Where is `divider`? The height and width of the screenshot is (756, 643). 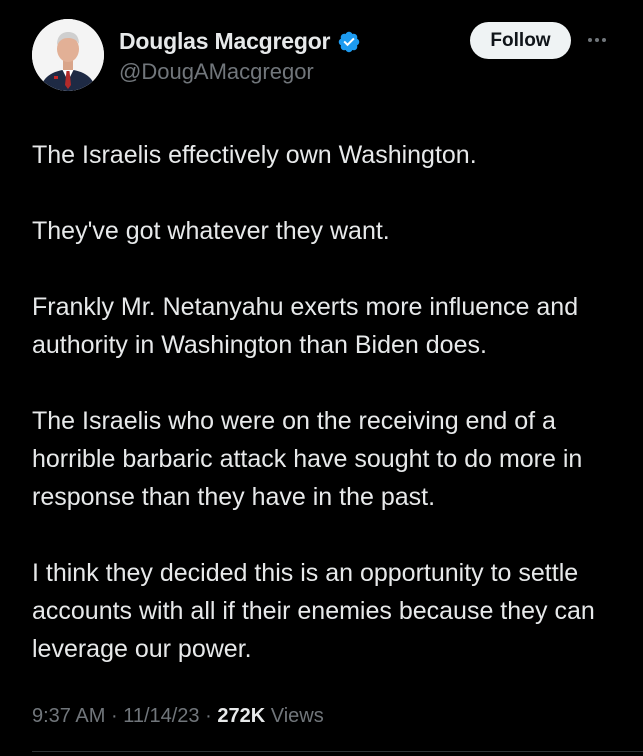
divider is located at coordinates (337, 751).